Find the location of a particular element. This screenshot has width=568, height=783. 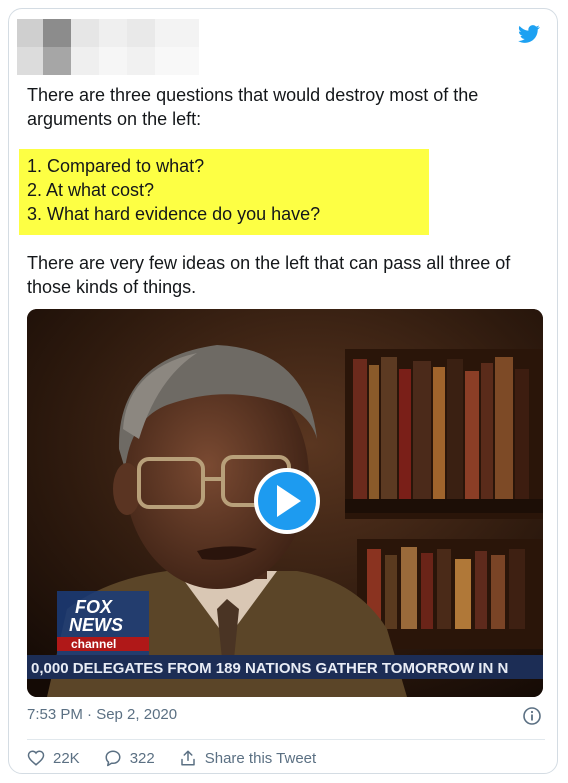

share-label: Share this Tweet is located at coordinates (260, 758).